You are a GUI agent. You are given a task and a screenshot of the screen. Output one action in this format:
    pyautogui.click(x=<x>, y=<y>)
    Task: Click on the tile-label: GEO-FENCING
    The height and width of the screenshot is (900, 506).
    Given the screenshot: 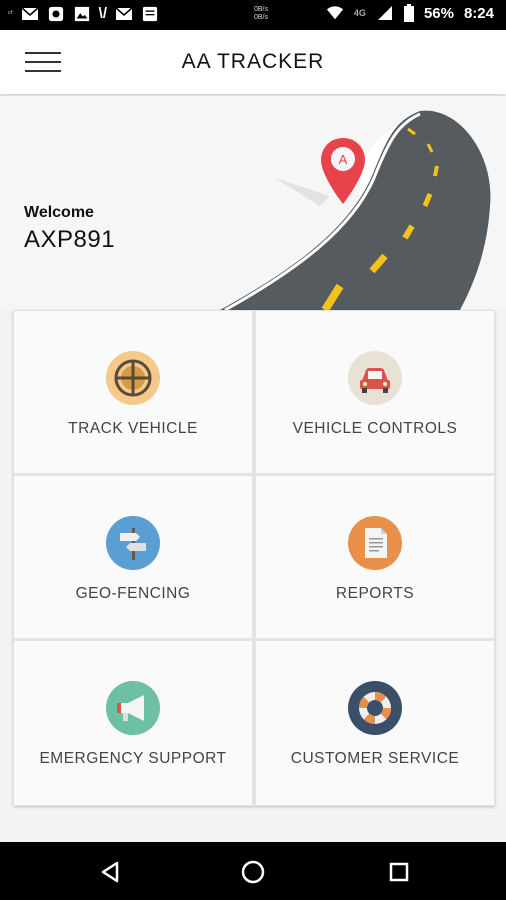 What is the action you would take?
    pyautogui.click(x=133, y=593)
    